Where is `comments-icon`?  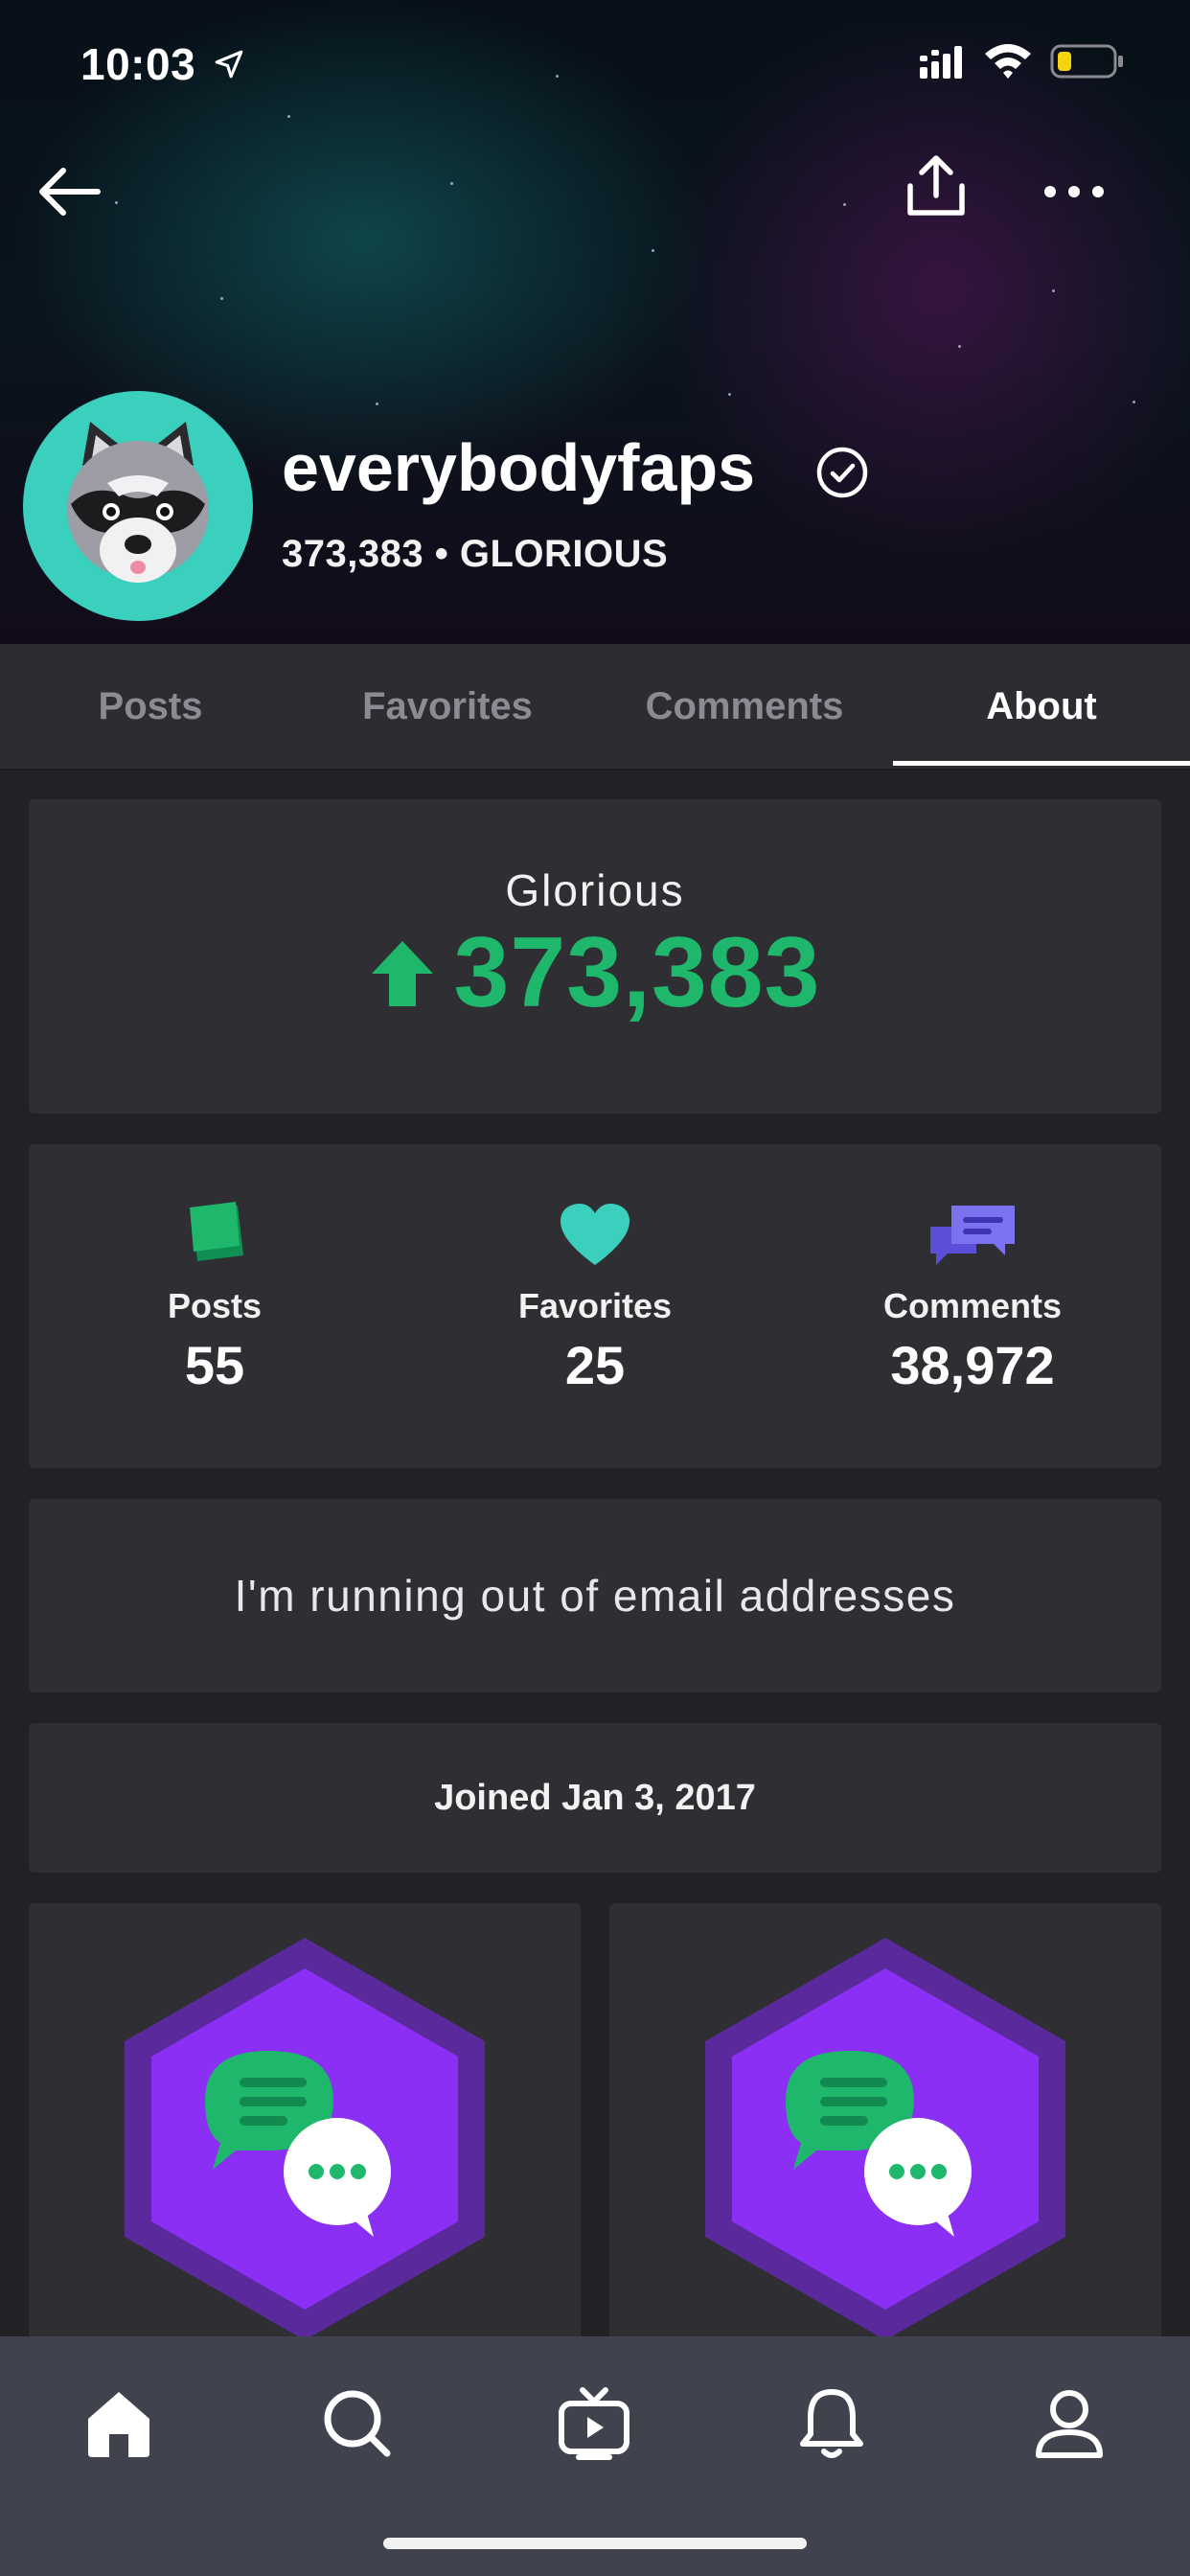
comments-icon is located at coordinates (973, 1235).